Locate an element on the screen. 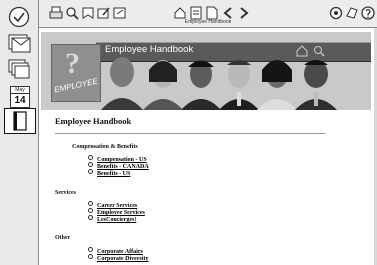 This screenshot has width=377, height=265. left-rail: May 14 is located at coordinates (19, 132).